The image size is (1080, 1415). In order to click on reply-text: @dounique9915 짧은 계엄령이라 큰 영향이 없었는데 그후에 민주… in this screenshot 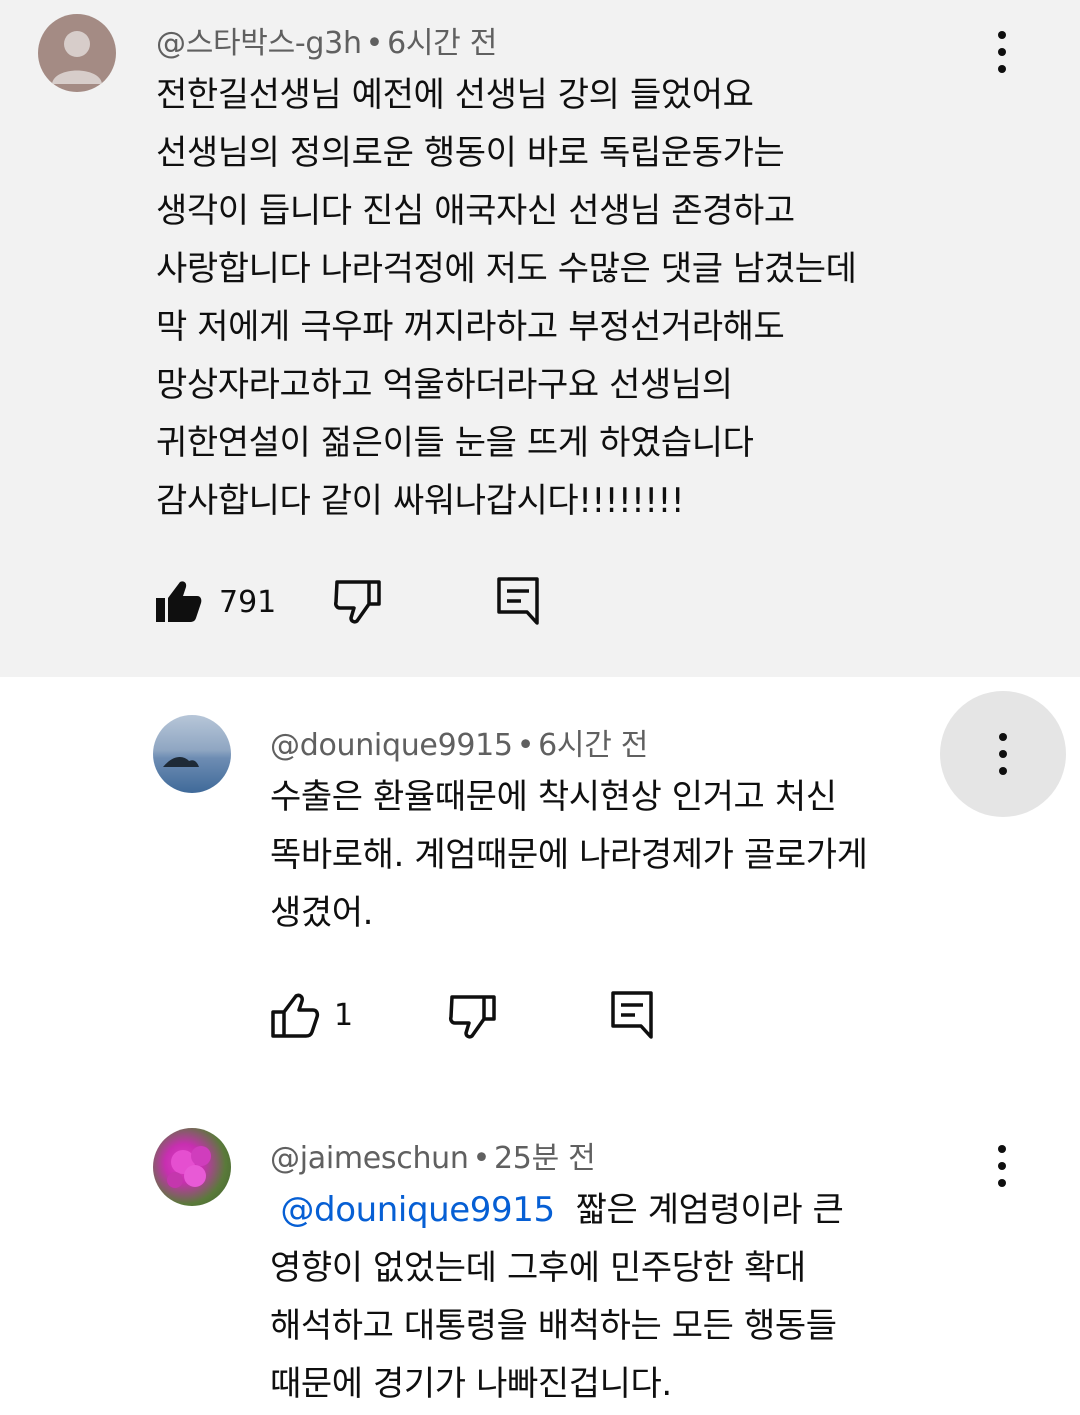, I will do `click(557, 1297)`.